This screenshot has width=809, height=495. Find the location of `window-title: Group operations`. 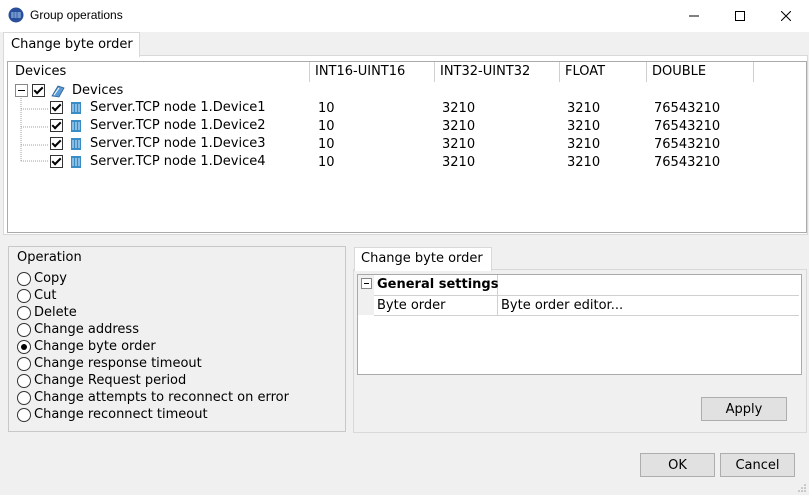

window-title: Group operations is located at coordinates (76, 15).